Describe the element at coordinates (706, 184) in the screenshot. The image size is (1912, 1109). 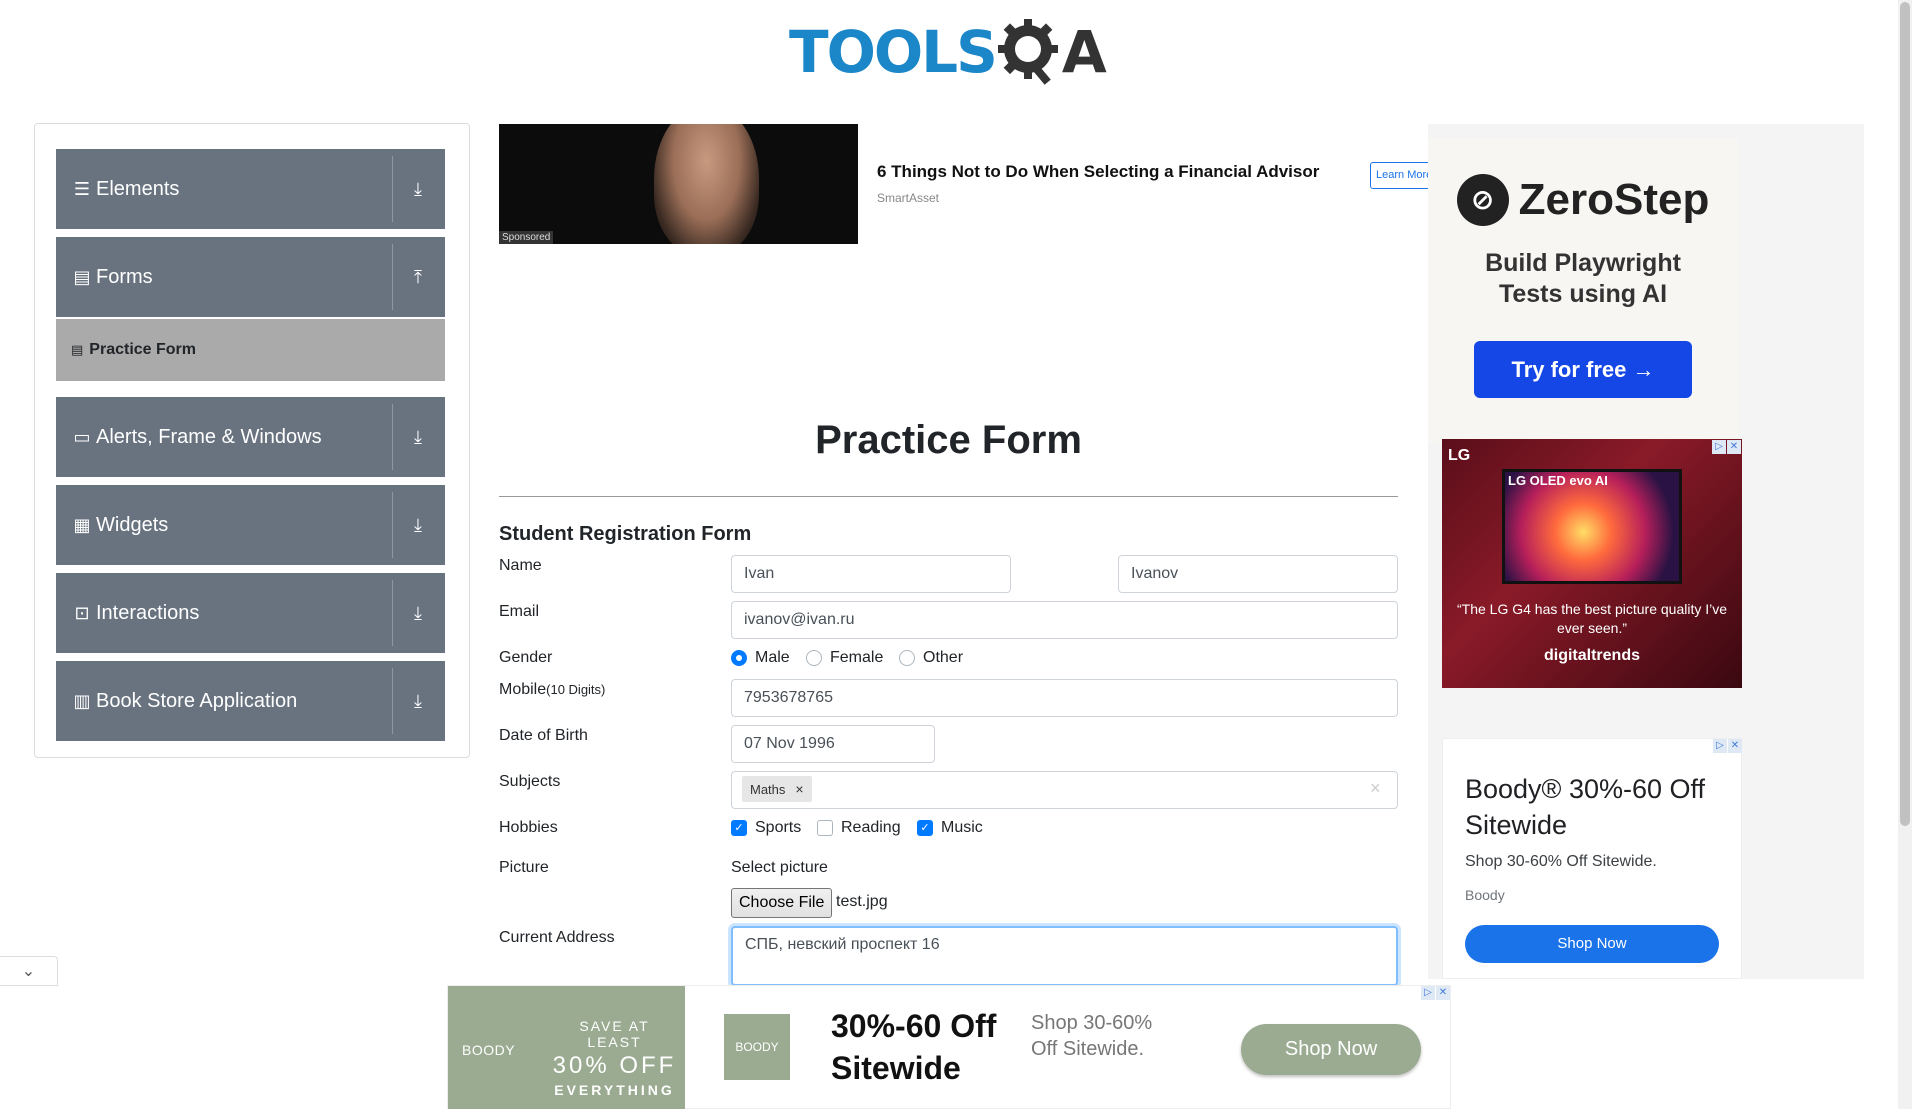
I see `ad-portrait` at that location.